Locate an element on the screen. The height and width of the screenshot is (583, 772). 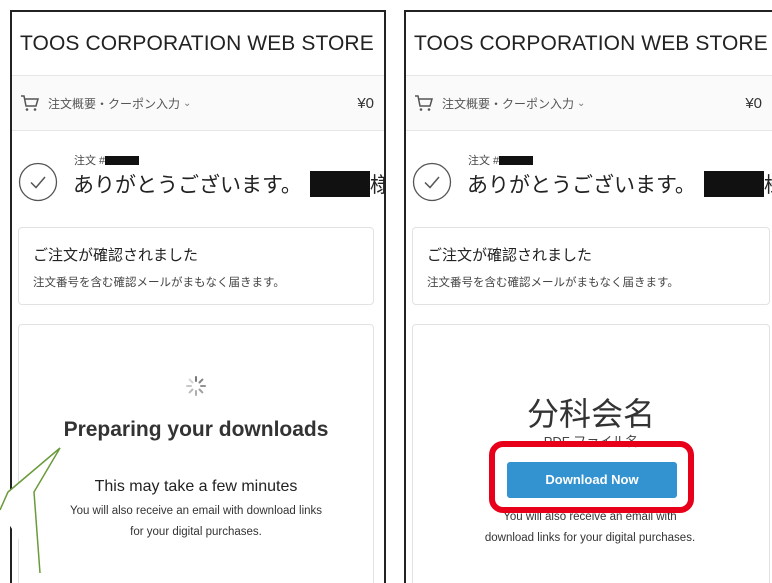
download-highlight-box is located at coordinates (591, 477).